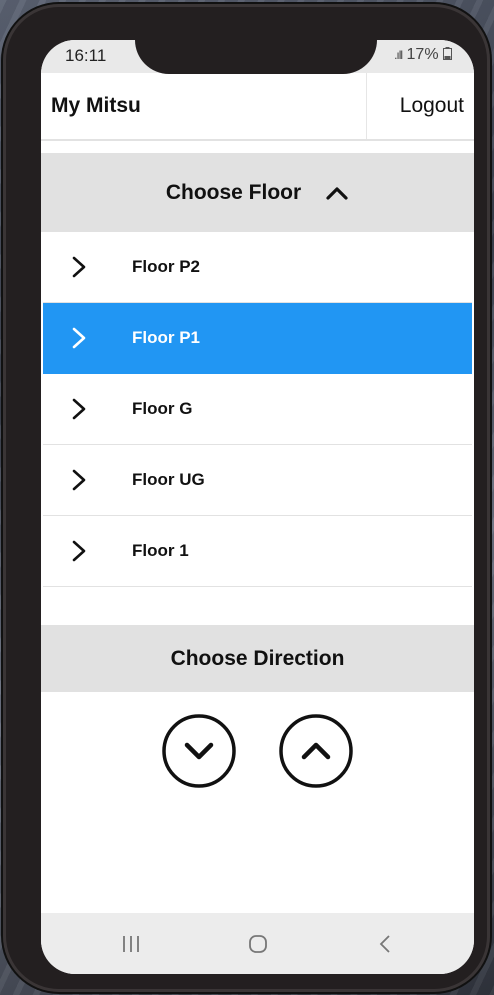 This screenshot has height=995, width=494. Describe the element at coordinates (257, 107) in the screenshot. I see `app-header: My Mitsu Logout` at that location.